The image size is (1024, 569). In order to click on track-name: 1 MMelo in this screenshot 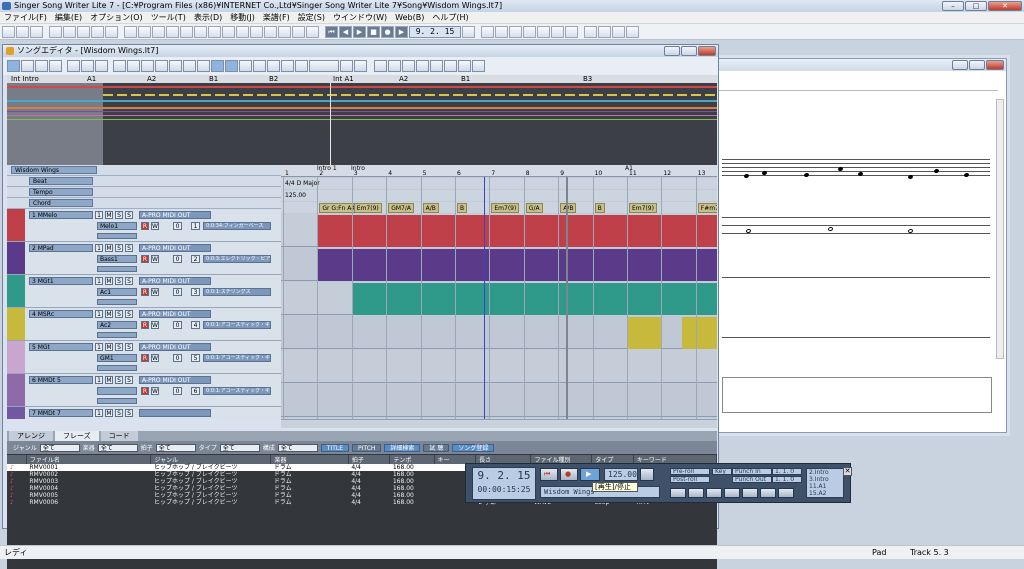, I will do `click(61, 215)`.